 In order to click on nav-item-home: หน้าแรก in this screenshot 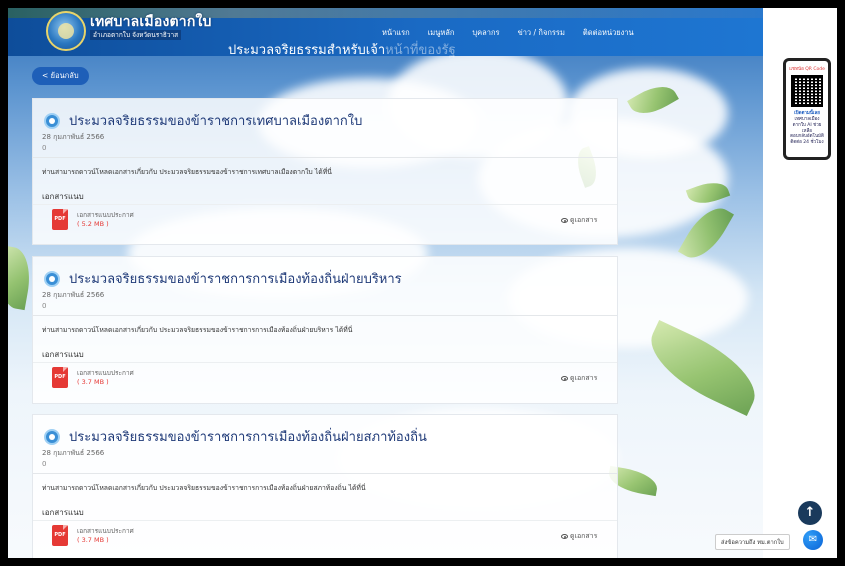, I will do `click(396, 33)`.